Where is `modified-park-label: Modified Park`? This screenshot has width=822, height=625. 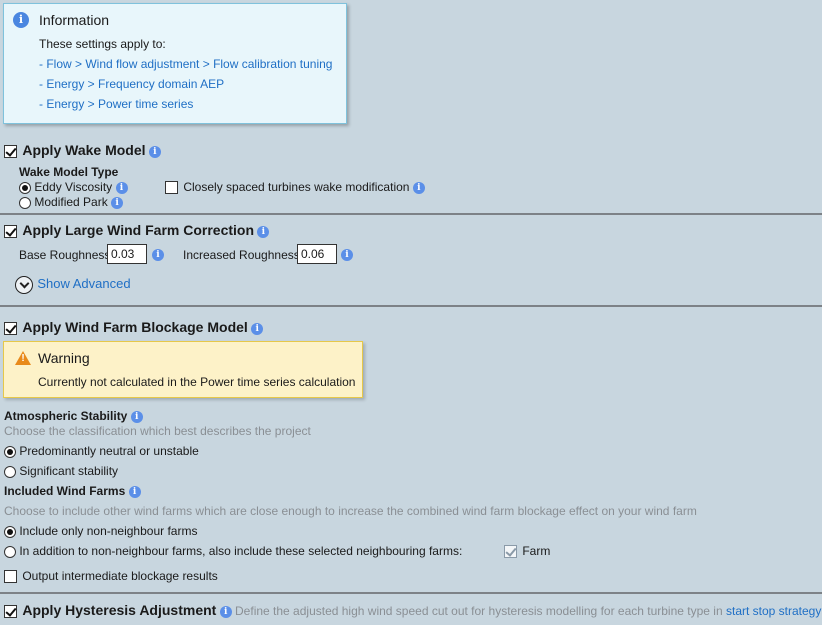
modified-park-label: Modified Park is located at coordinates (70, 202).